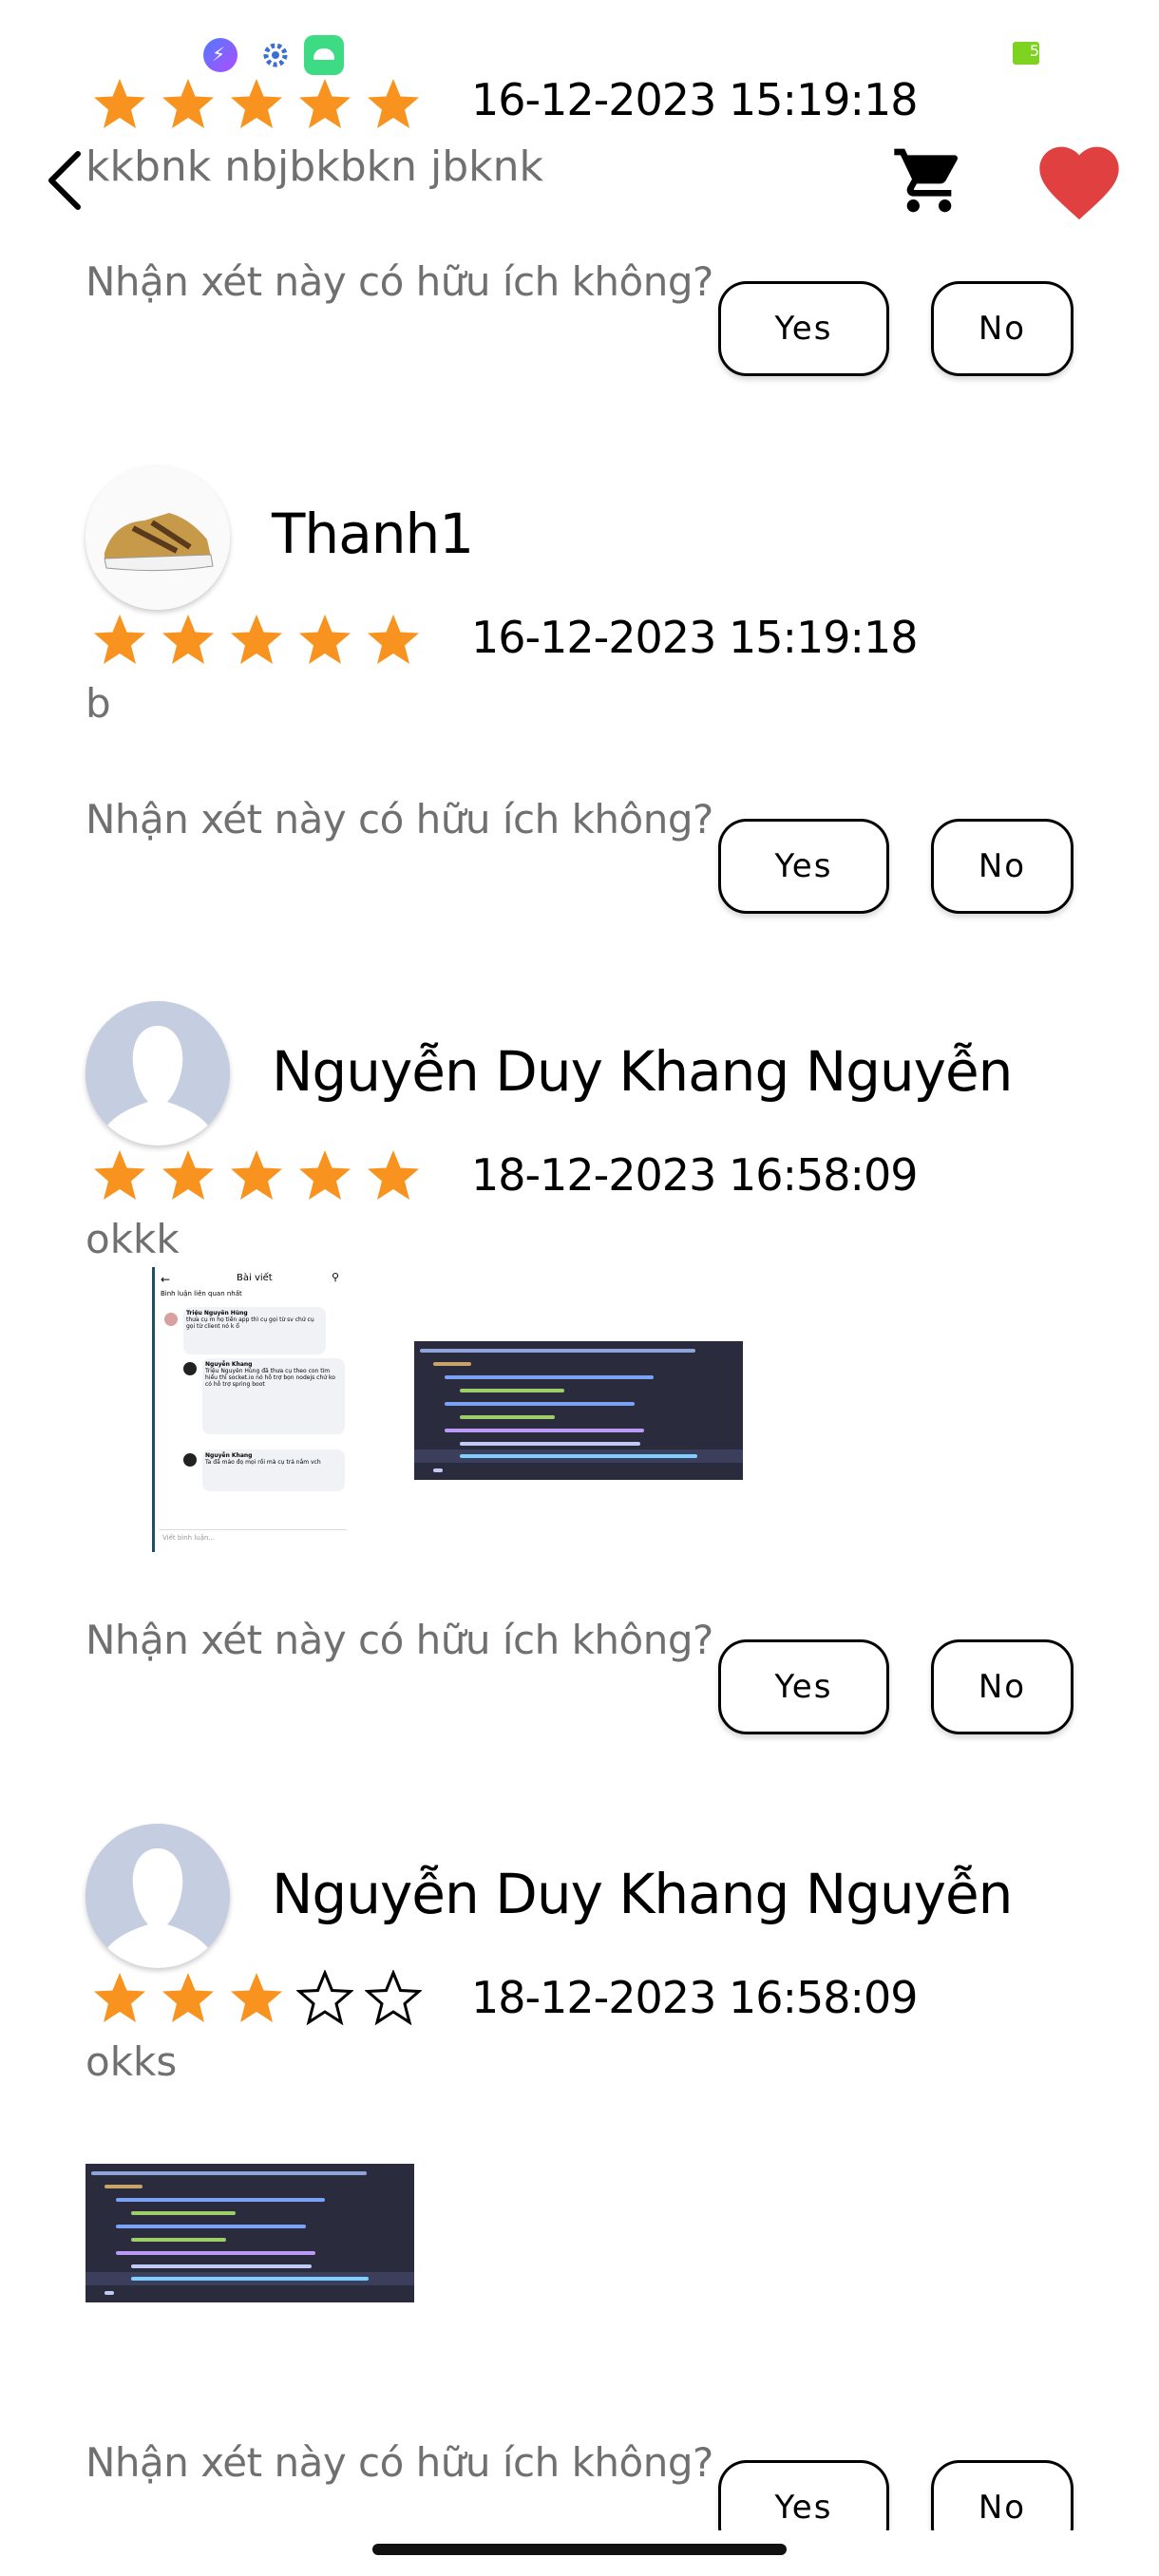  I want to click on back-arrow-icon: ←, so click(166, 1279).